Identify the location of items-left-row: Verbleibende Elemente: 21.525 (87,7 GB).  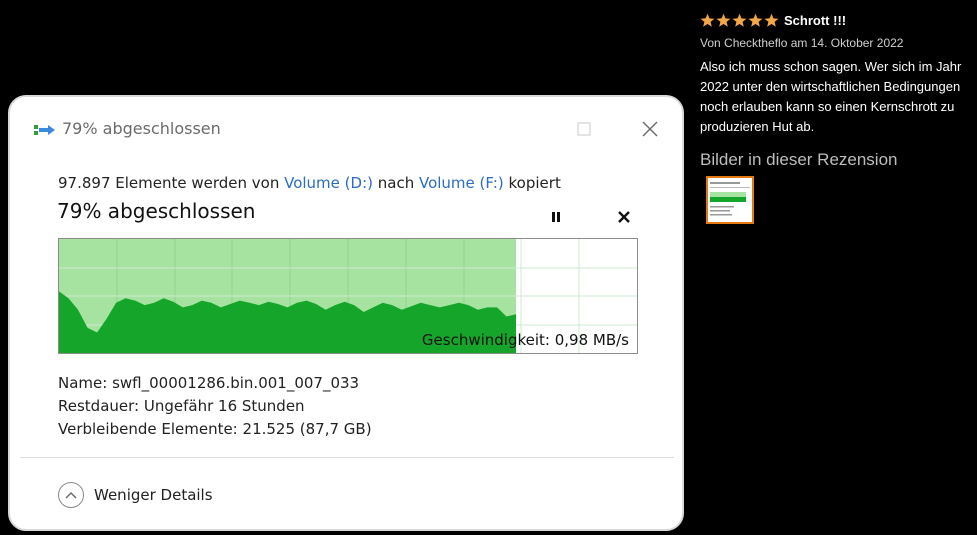
(215, 429).